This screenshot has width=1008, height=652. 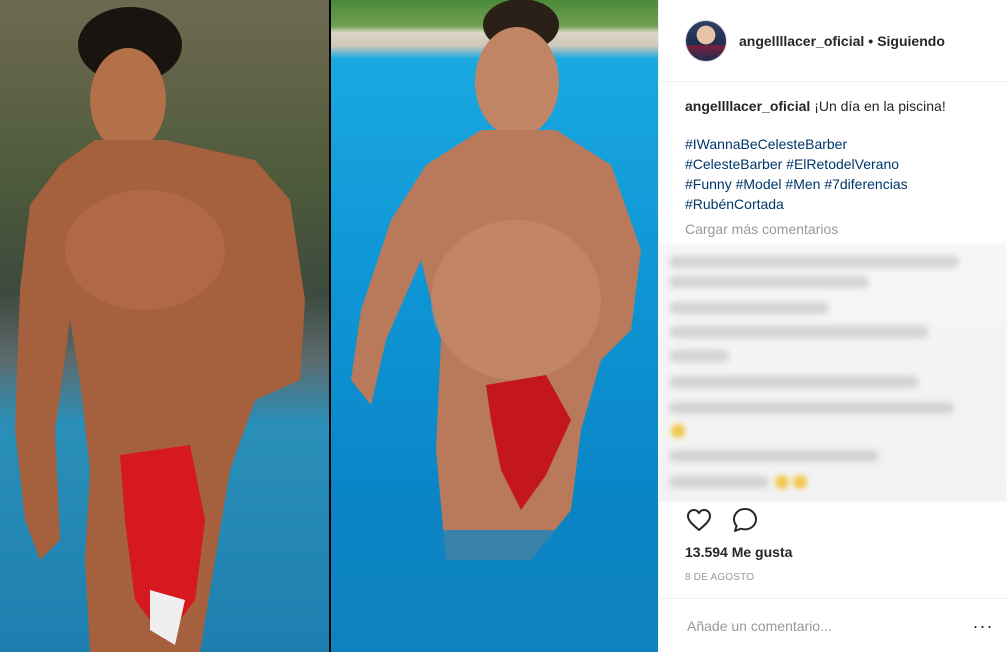 What do you see at coordinates (983, 626) in the screenshot?
I see `more-options-icon: ···` at bounding box center [983, 626].